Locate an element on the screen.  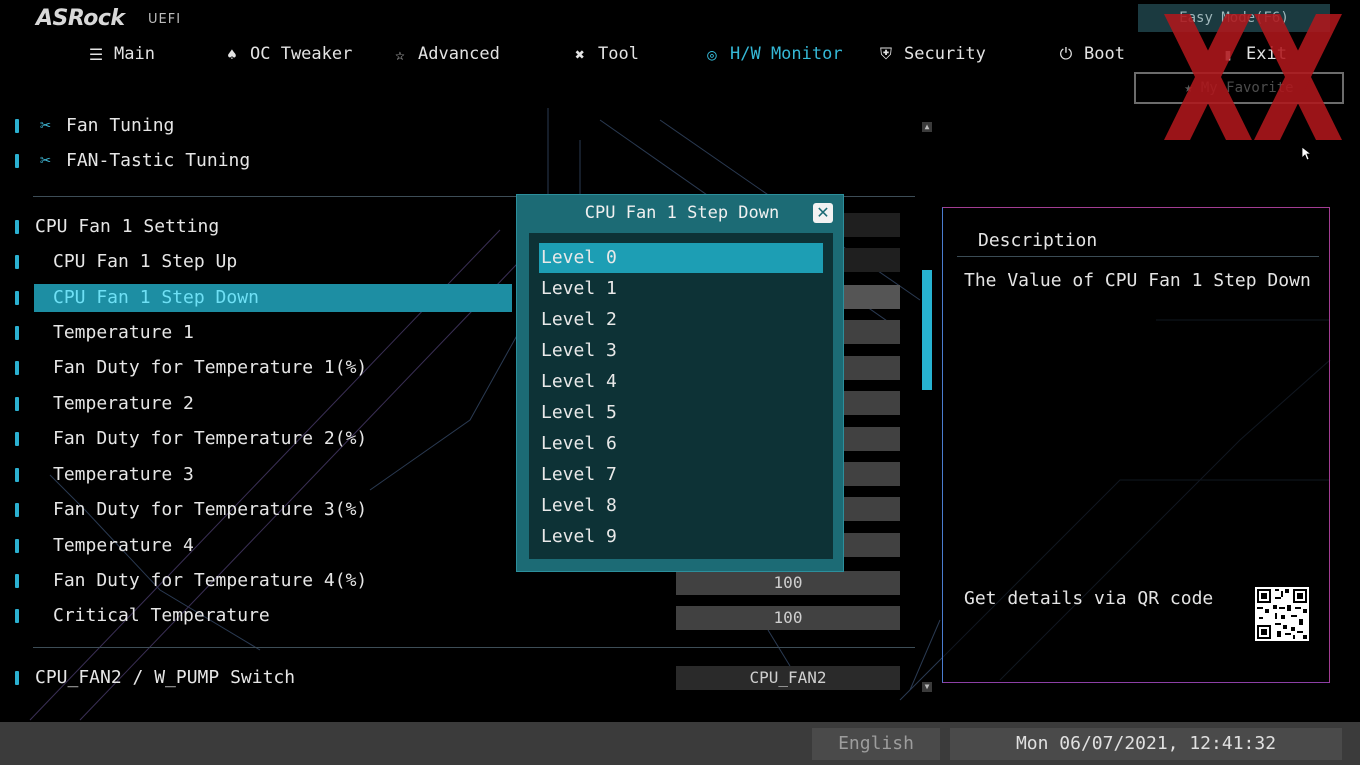
tab-security-label: Security is located at coordinates (945, 54).